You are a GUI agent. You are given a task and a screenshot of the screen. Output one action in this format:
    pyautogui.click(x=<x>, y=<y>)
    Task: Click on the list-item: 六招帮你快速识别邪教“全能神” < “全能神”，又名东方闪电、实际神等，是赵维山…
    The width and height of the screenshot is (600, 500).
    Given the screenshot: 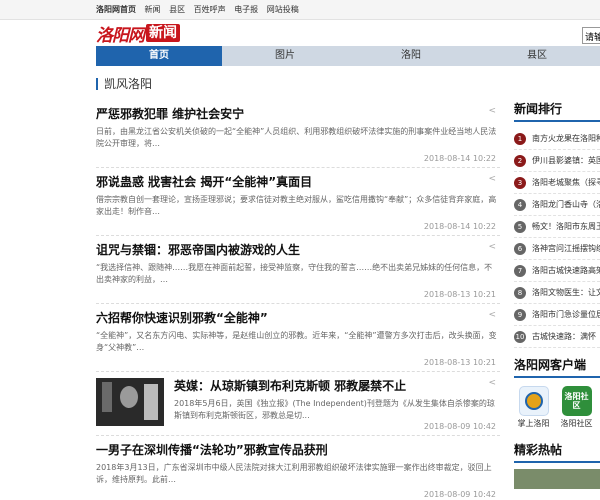 What is the action you would take?
    pyautogui.click(x=298, y=338)
    